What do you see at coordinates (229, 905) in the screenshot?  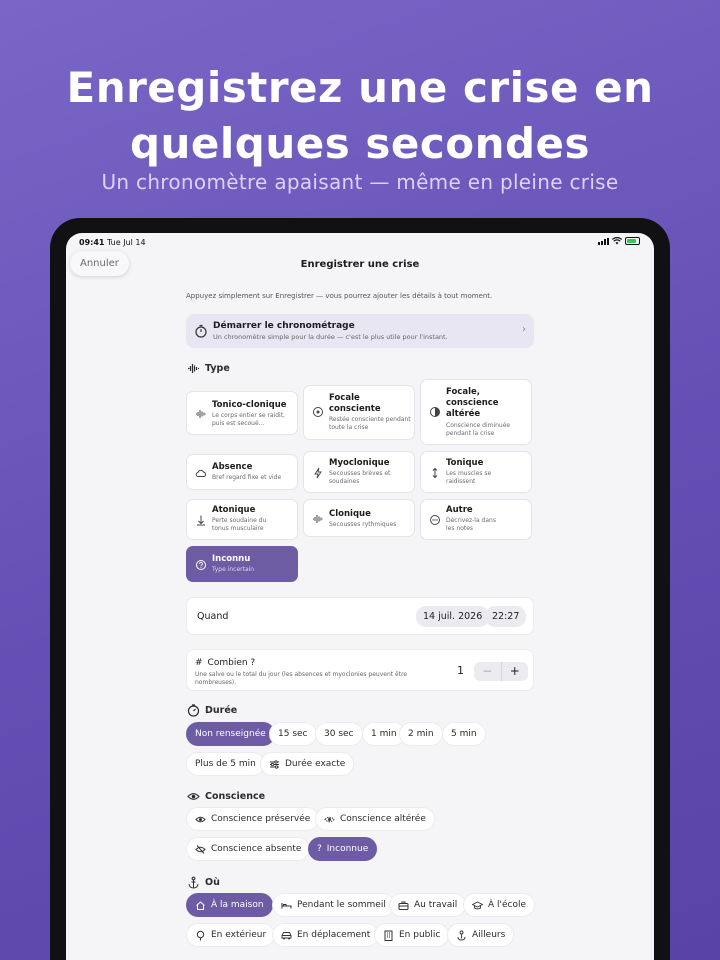 I see `location-chip-home: À la maison` at bounding box center [229, 905].